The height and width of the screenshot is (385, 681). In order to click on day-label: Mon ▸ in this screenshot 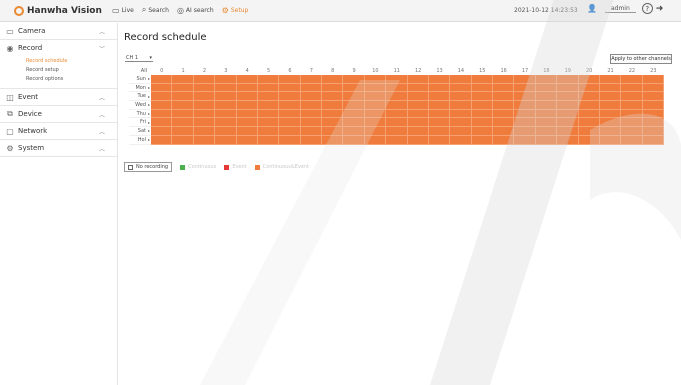, I will do `click(140, 88)`.